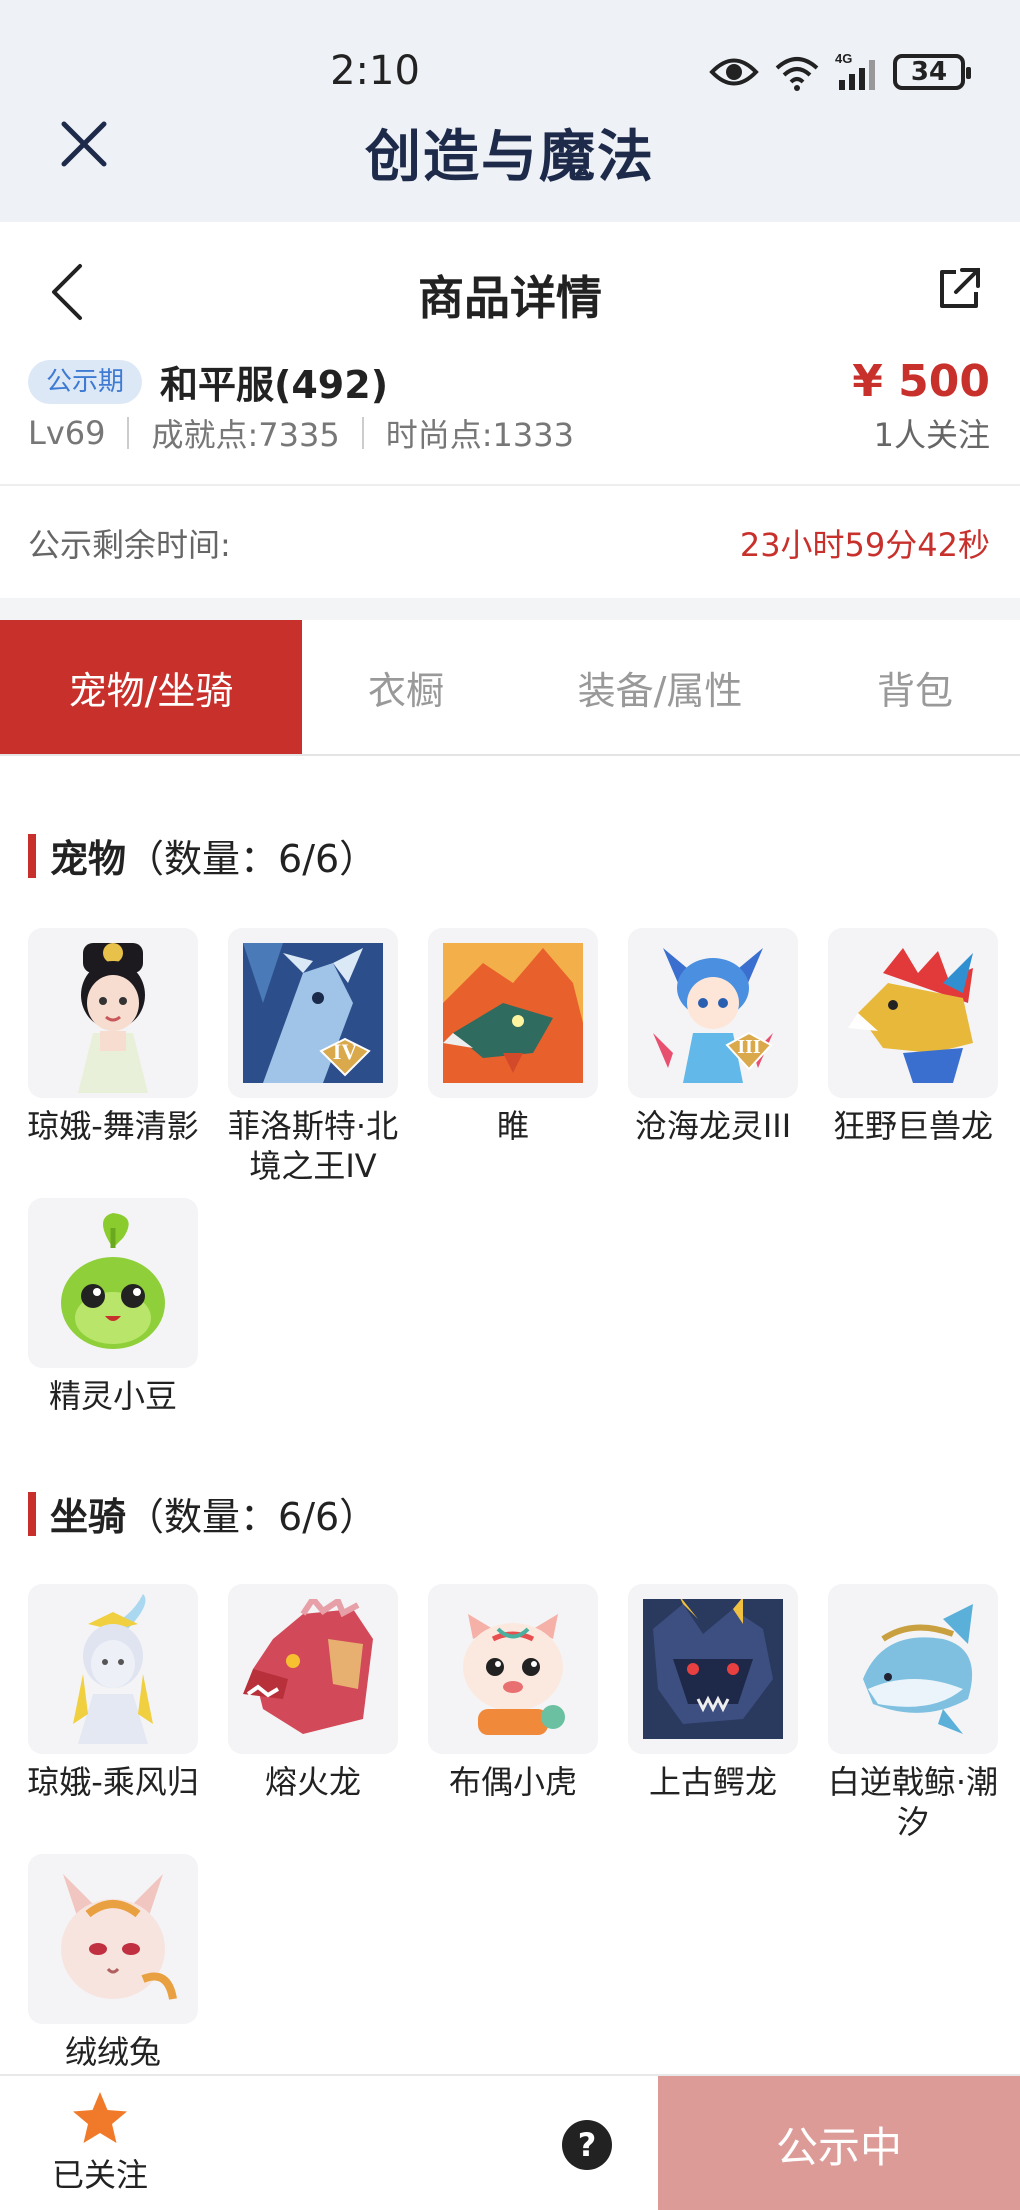  I want to click on follow-button: 已关注, so click(100, 2145).